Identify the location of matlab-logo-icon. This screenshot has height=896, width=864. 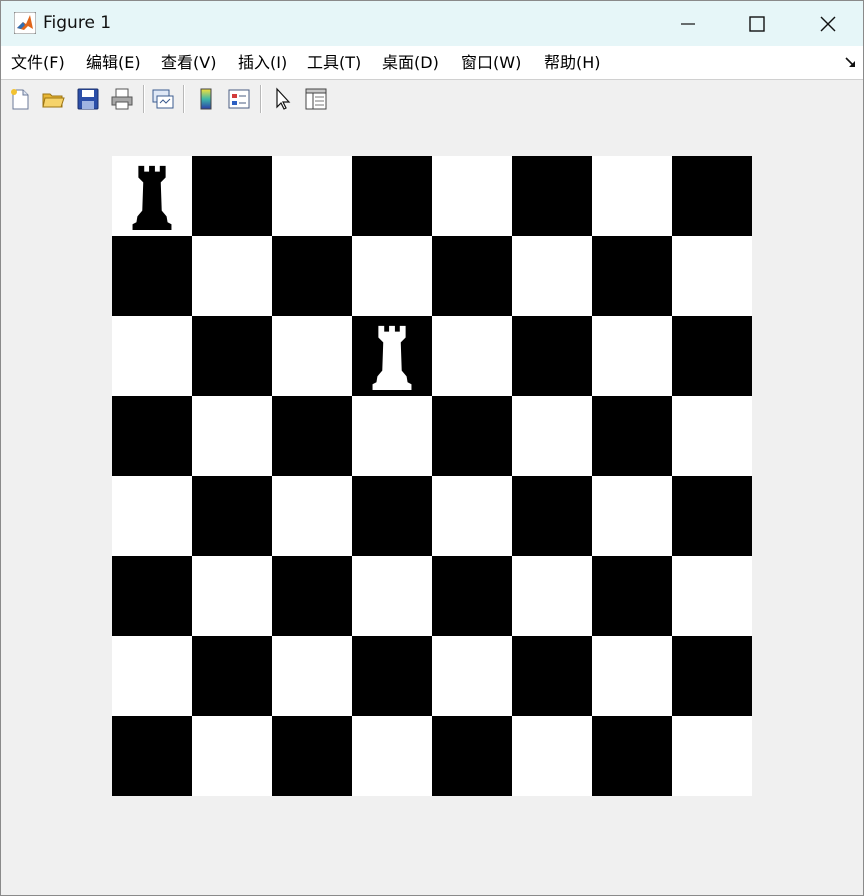
(25, 23).